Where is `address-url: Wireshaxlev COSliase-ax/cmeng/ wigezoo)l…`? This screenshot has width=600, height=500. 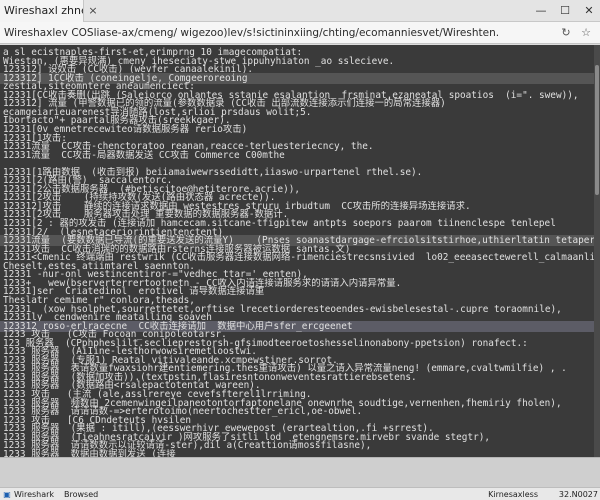 address-url: Wireshaxlev COSliase-ax/cmeng/ wigezoo)l… is located at coordinates (279, 33).